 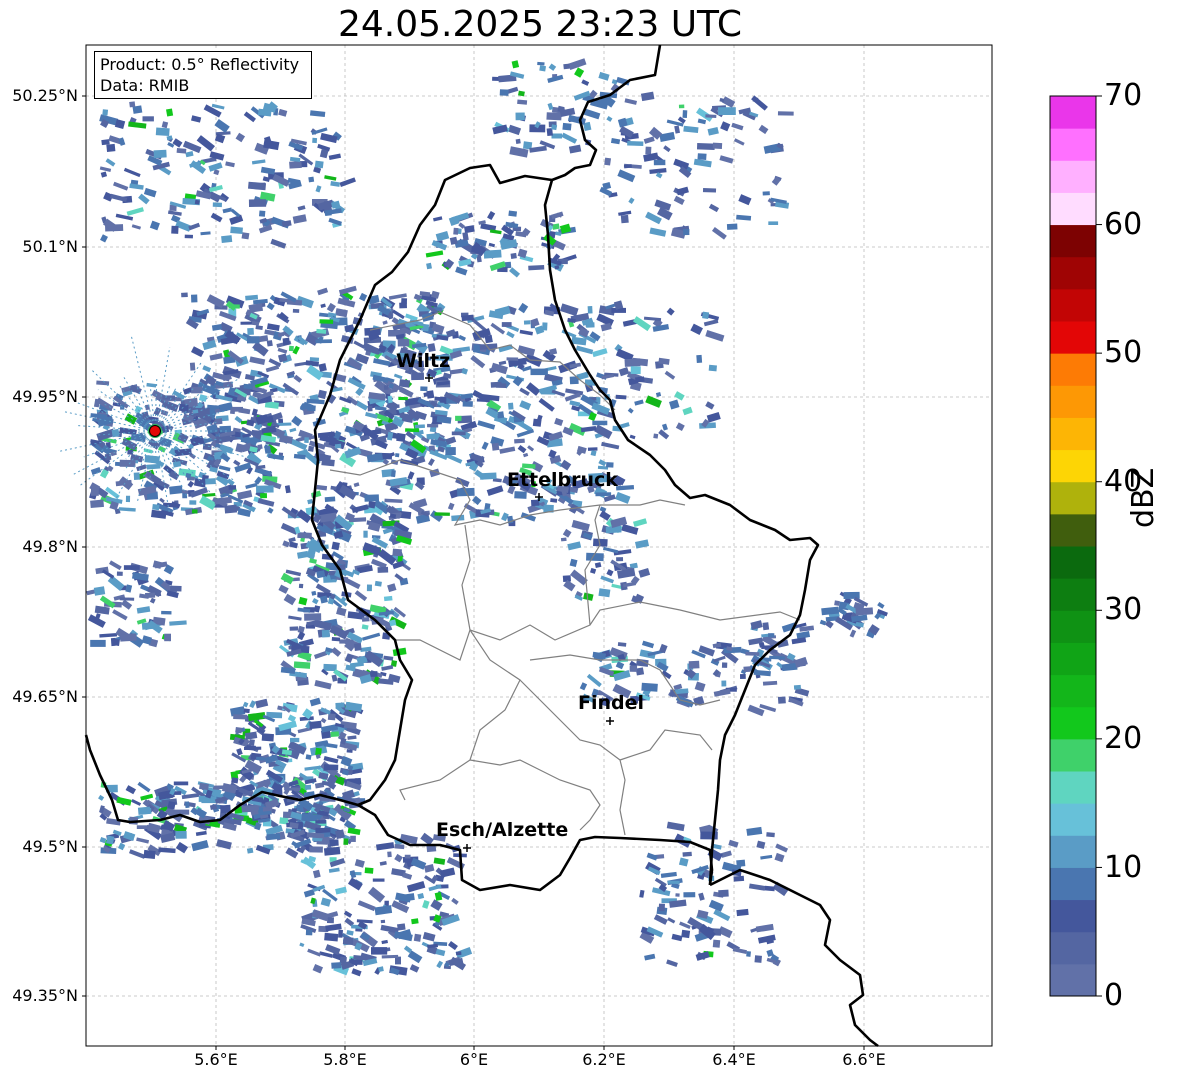 I want to click on colorbar, so click(x=1075, y=546).